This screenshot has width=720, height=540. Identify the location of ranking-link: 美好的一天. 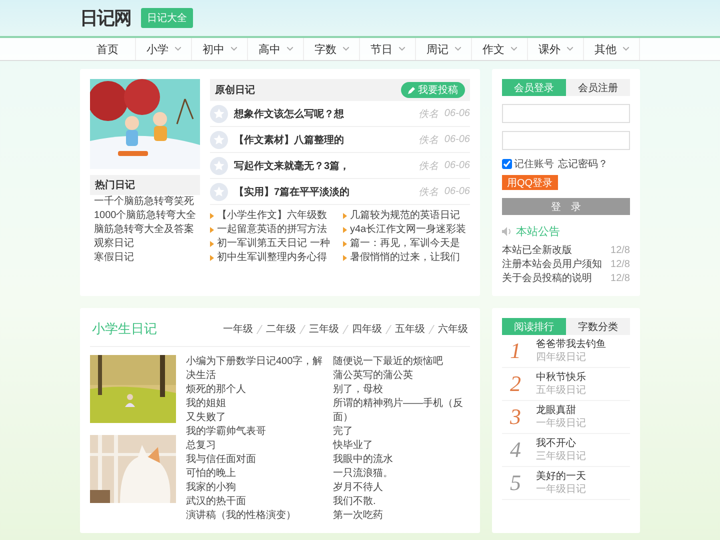
(561, 476).